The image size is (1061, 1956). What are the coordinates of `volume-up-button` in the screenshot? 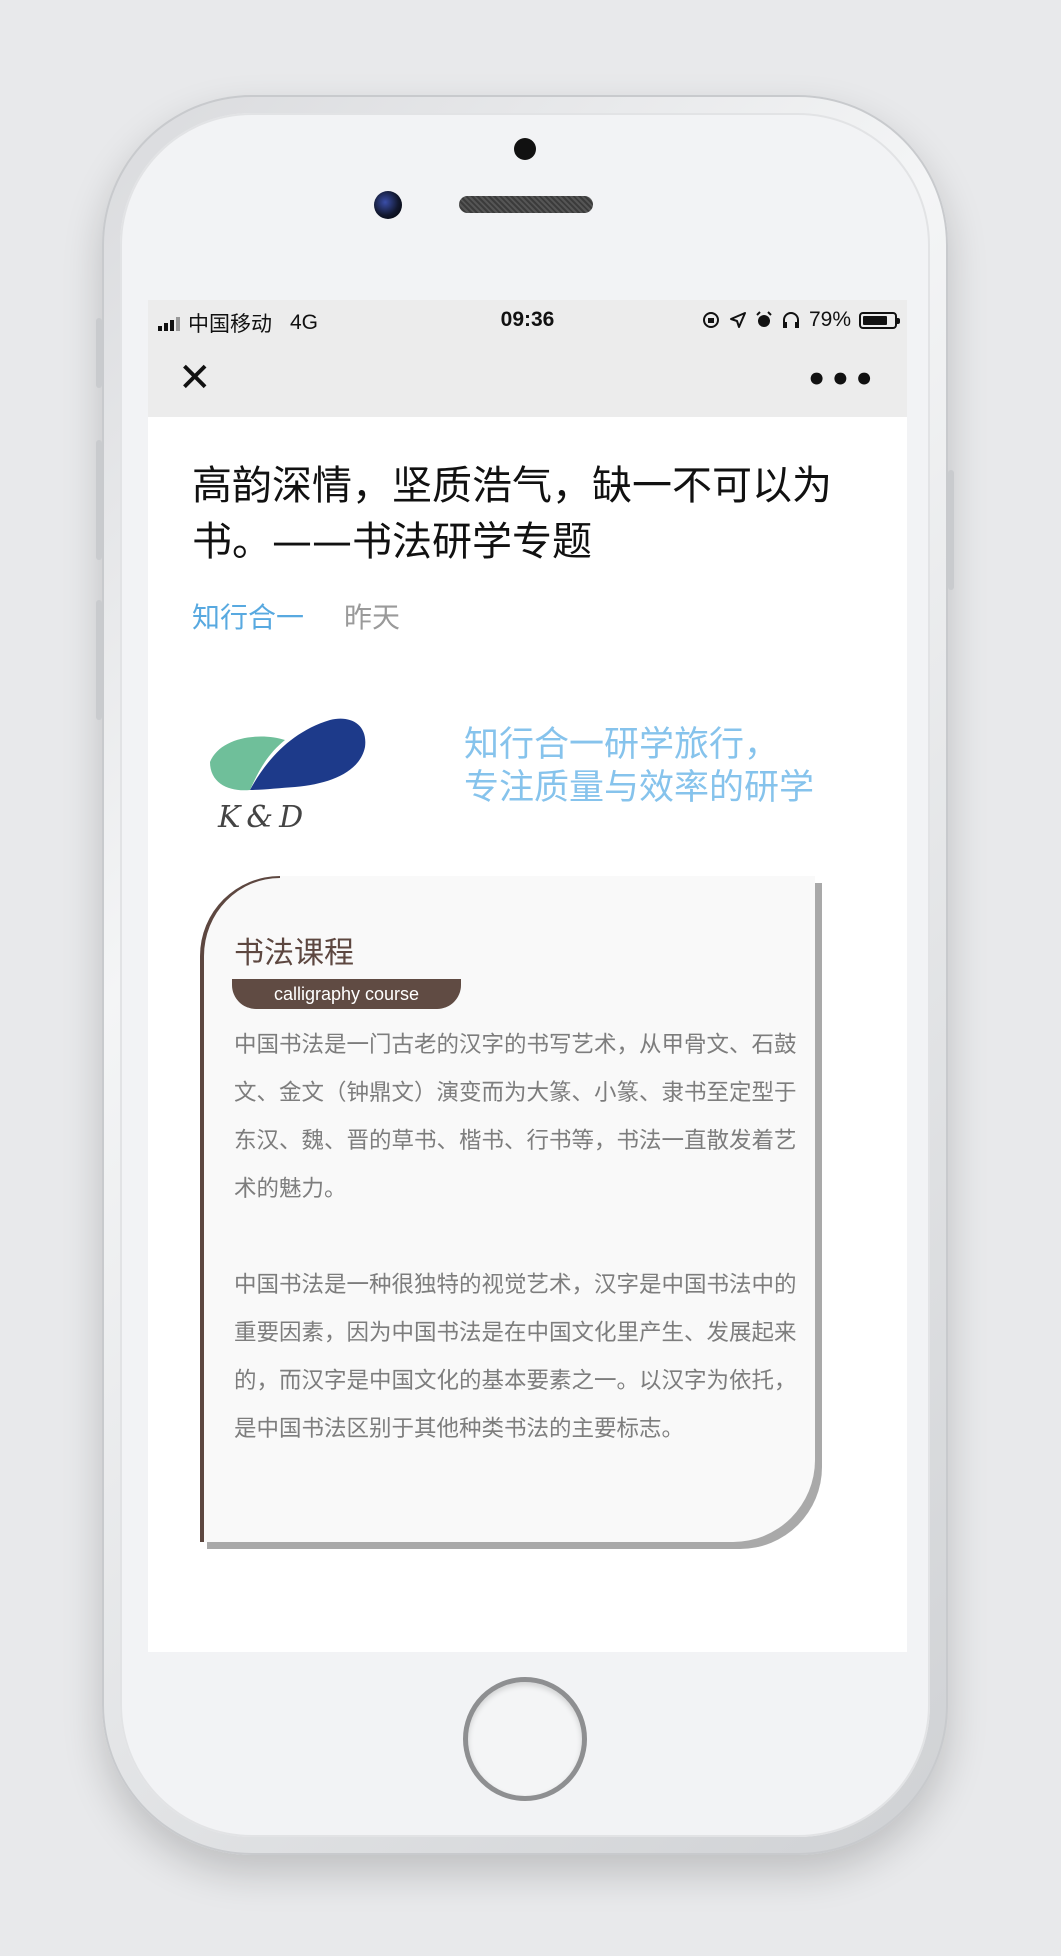 It's located at (99, 500).